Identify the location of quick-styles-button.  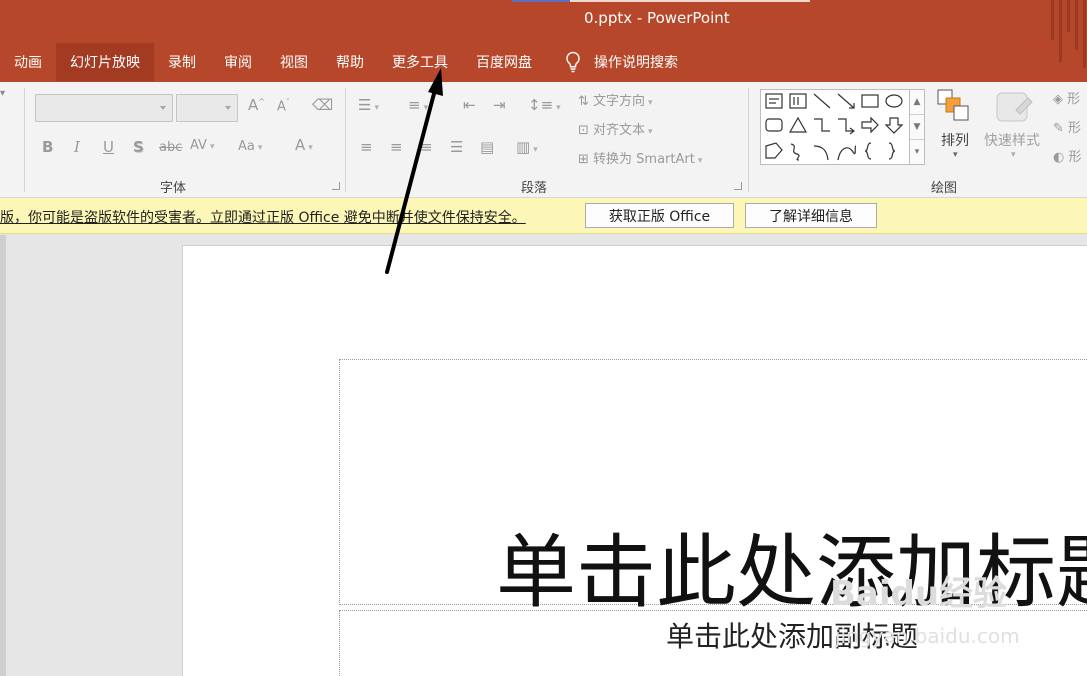
(1014, 109).